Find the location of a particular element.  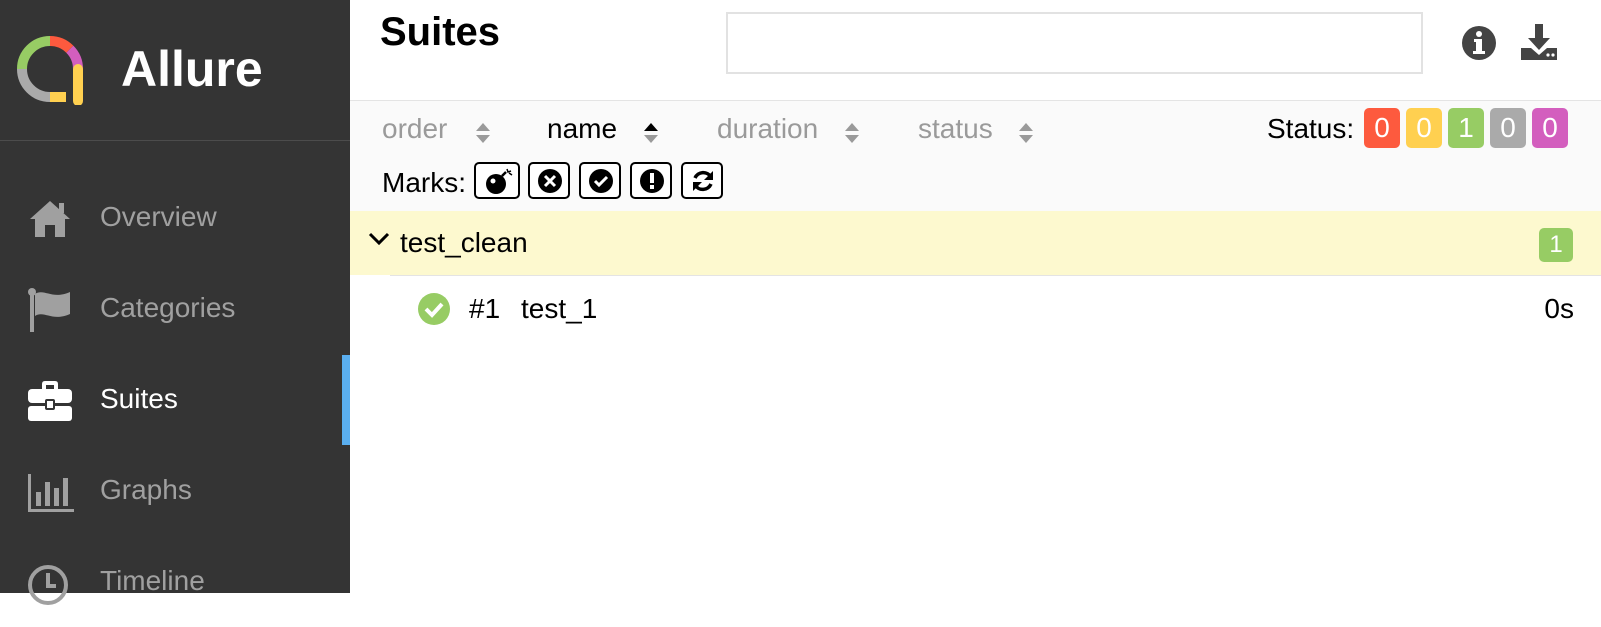

sort-order: order is located at coordinates (436, 129).